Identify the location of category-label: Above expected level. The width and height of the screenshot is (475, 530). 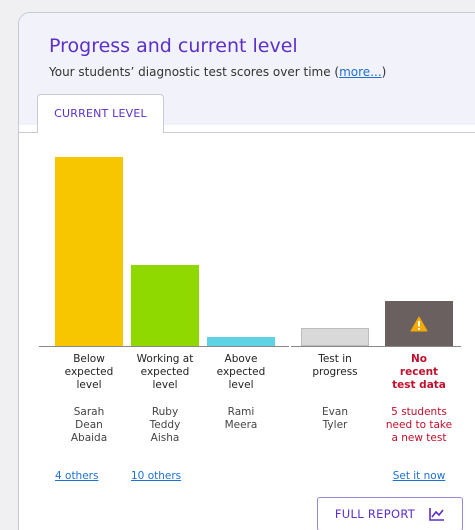
(241, 372).